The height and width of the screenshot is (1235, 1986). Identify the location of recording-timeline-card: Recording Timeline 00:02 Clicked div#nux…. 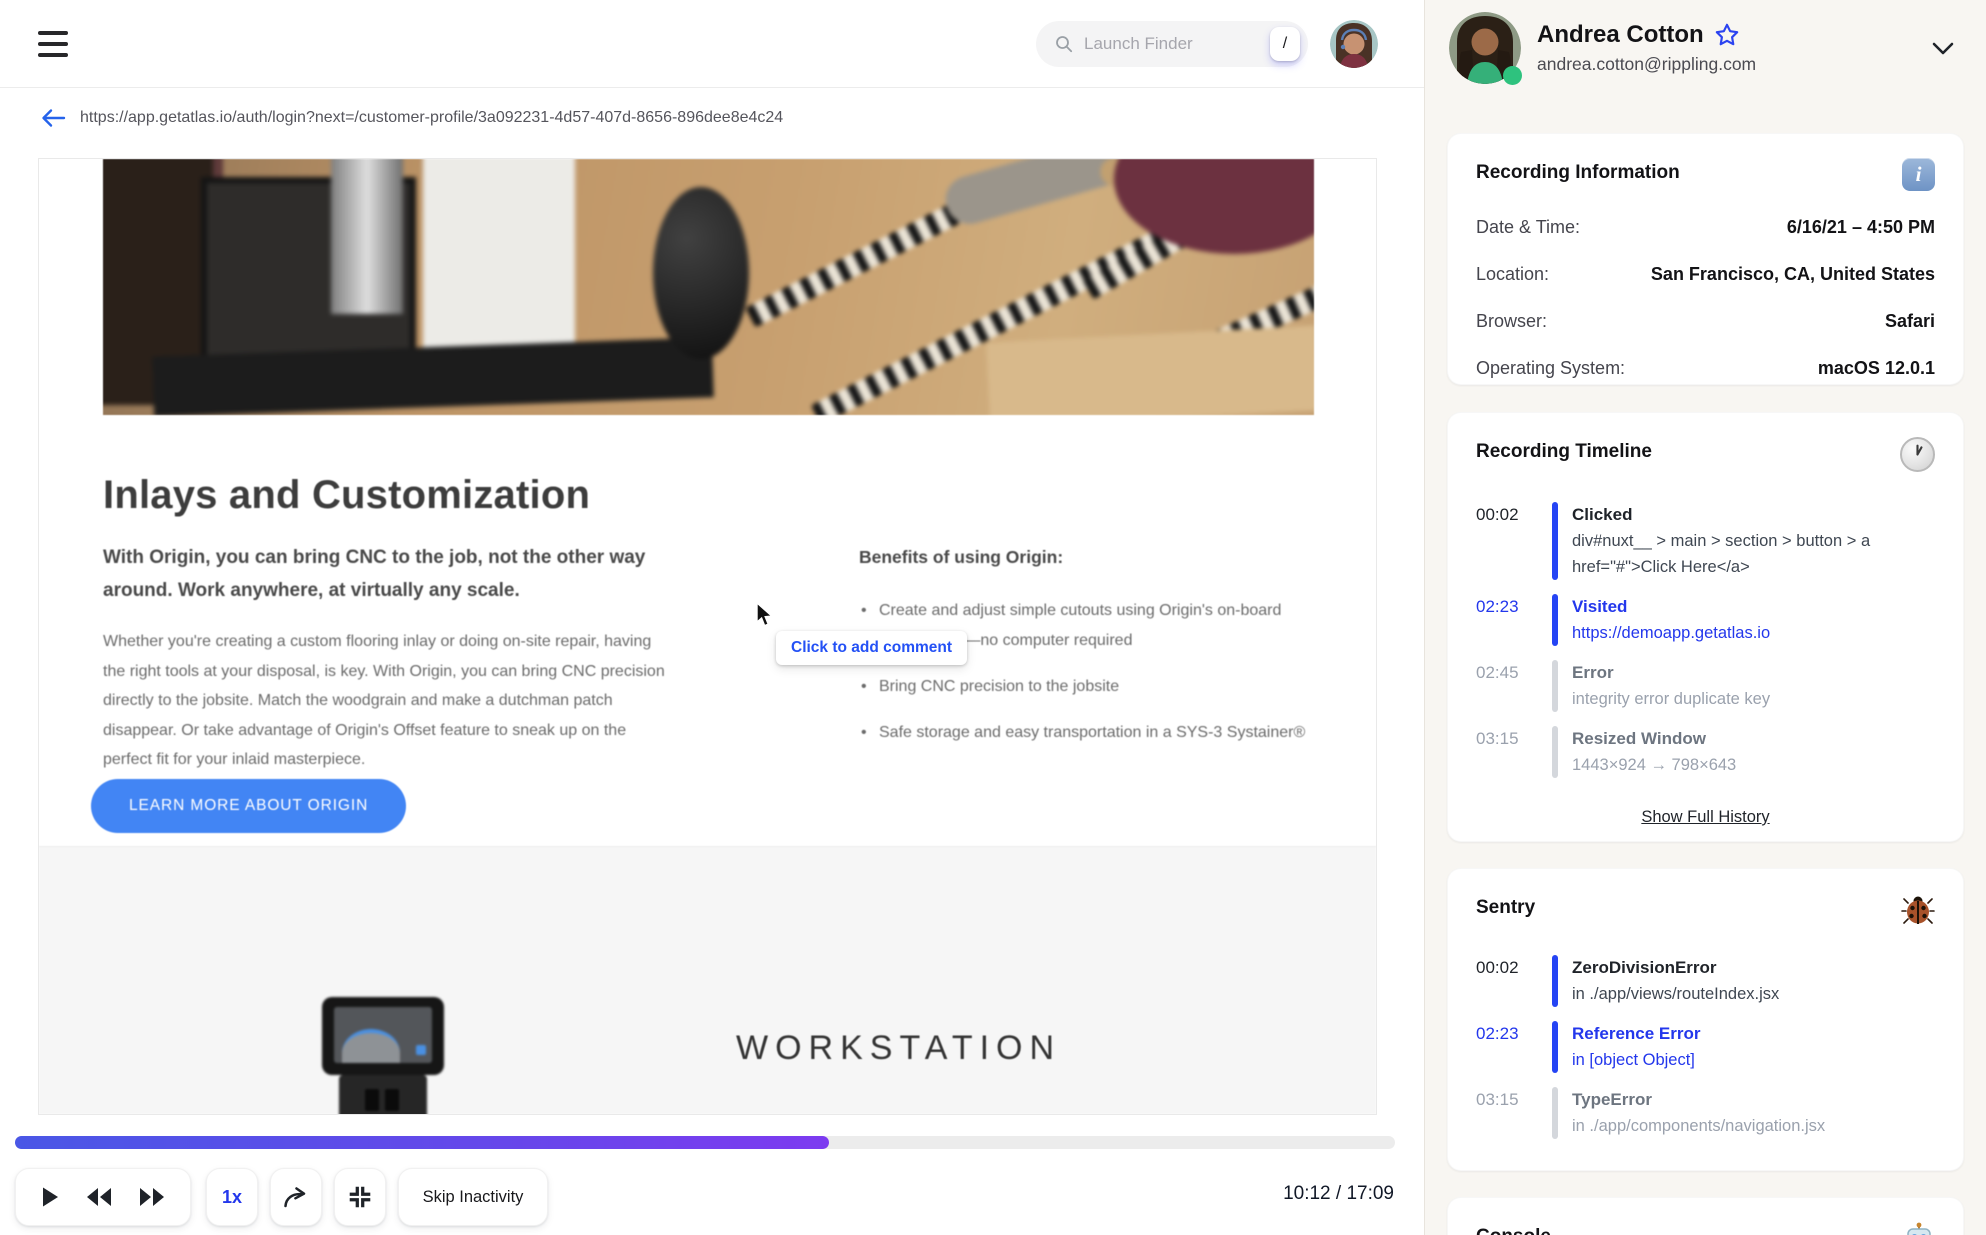
(1705, 627).